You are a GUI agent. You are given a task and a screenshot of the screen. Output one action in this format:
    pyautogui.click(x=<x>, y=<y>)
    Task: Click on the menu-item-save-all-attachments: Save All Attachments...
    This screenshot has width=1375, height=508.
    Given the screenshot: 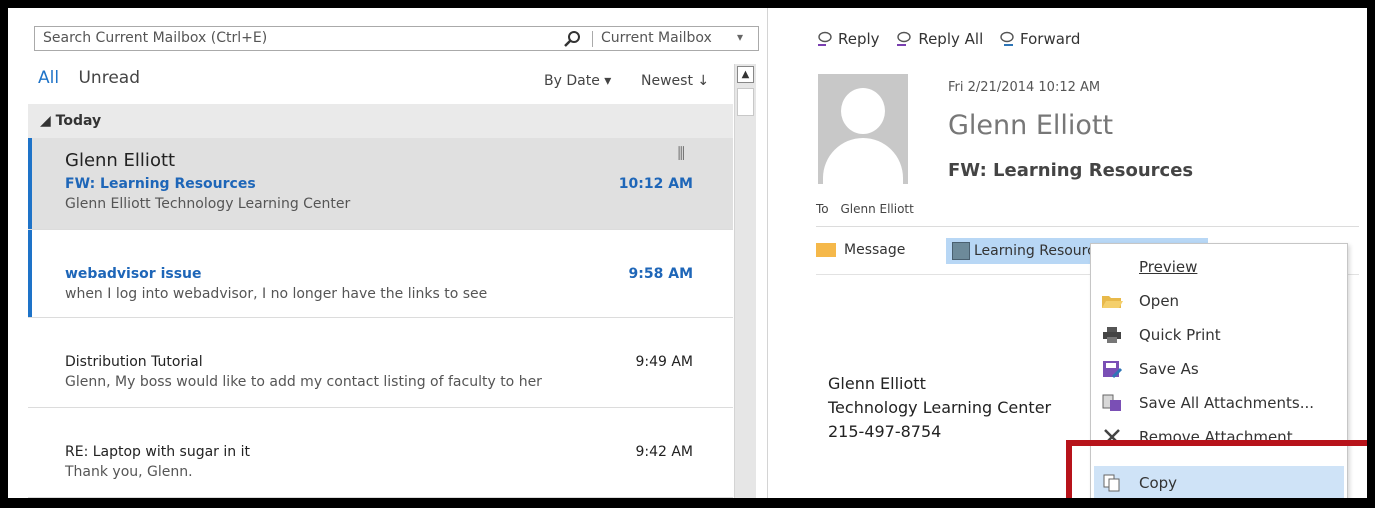 What is the action you would take?
    pyautogui.click(x=1219, y=403)
    